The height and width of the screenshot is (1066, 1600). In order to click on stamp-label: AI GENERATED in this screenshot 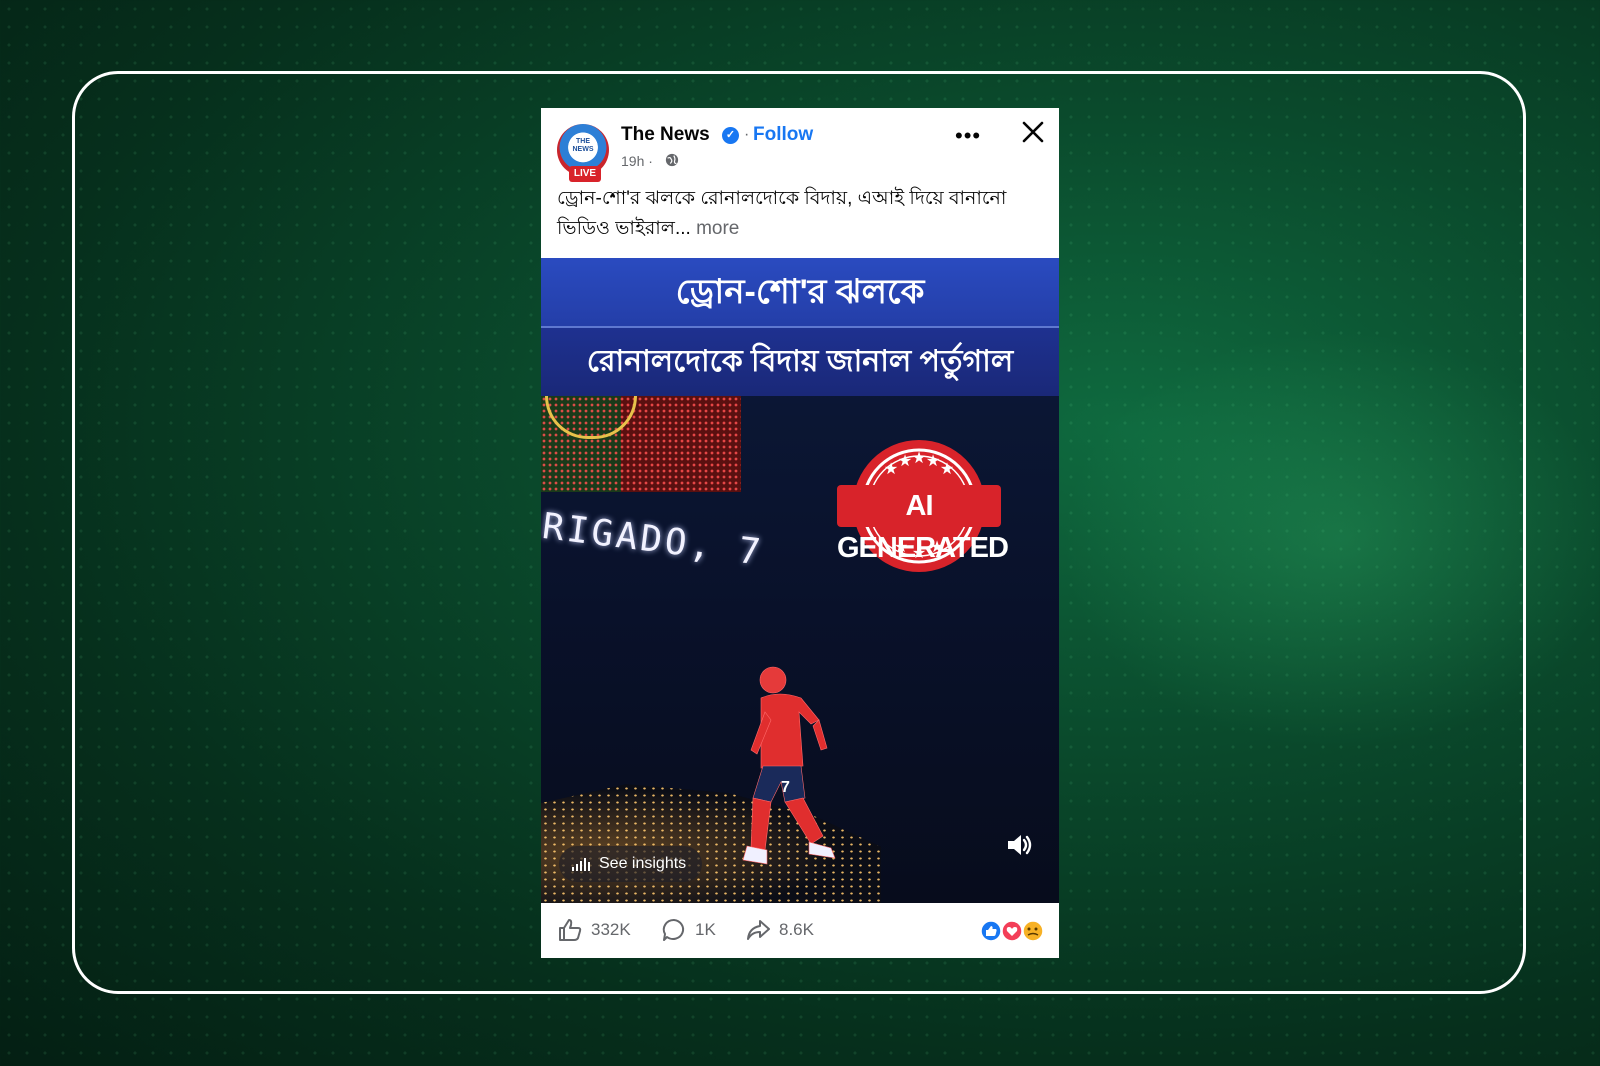, I will do `click(923, 524)`.